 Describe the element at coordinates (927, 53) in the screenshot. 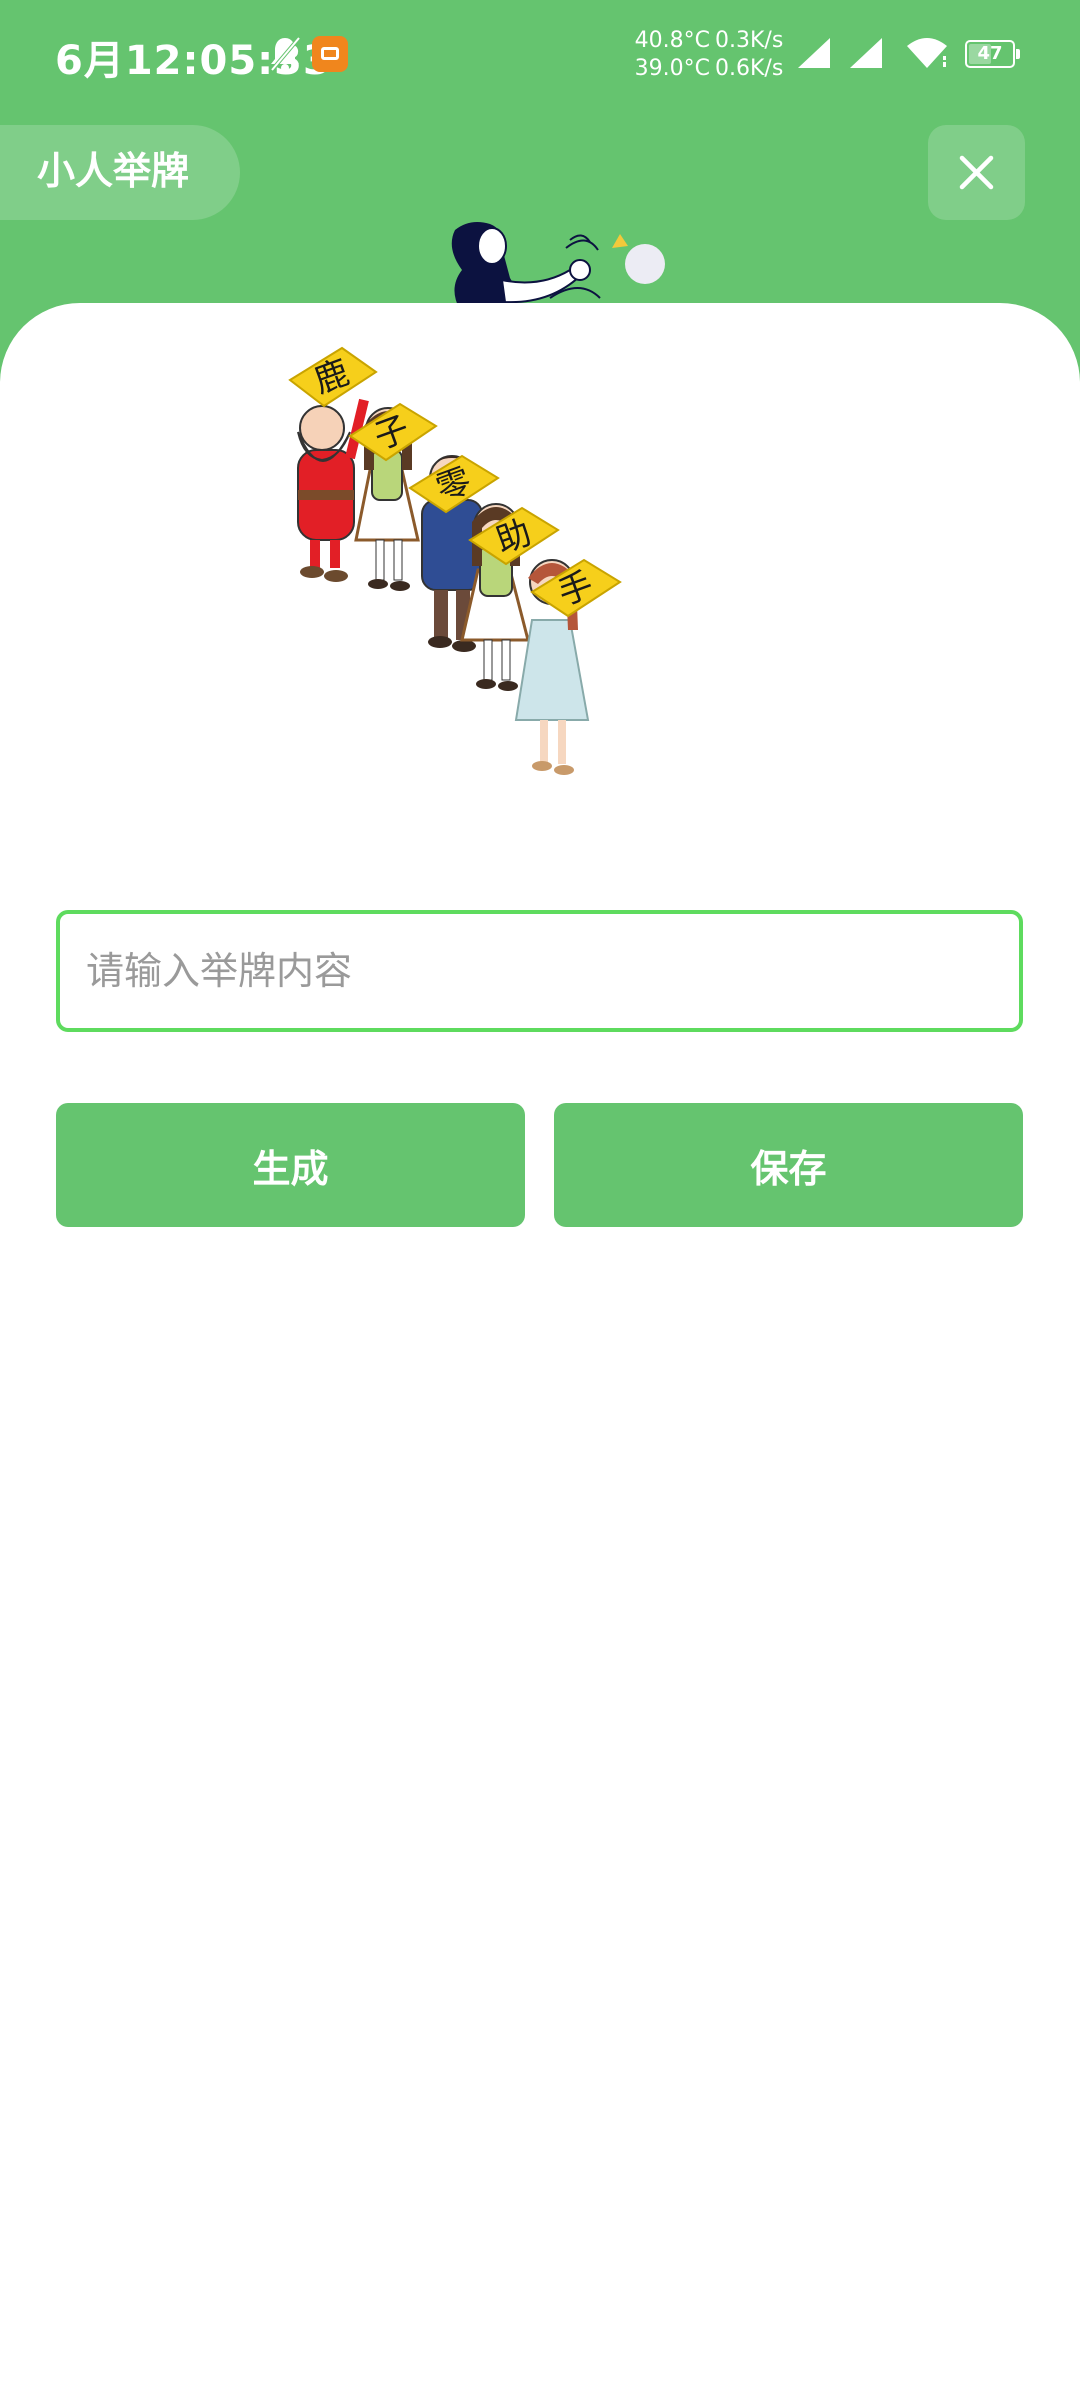

I see `wifi-icon` at that location.